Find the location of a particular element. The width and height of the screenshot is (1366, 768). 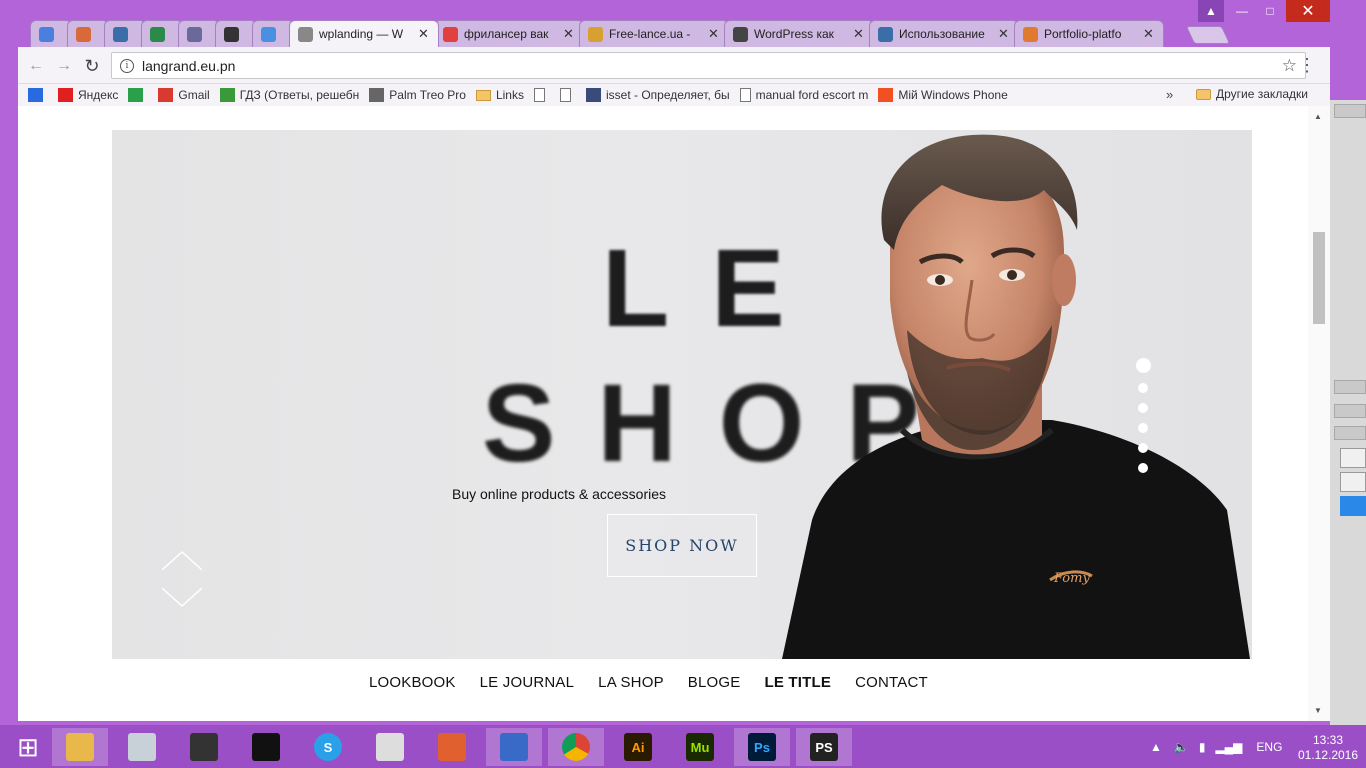

app-icon is located at coordinates (83, 34).